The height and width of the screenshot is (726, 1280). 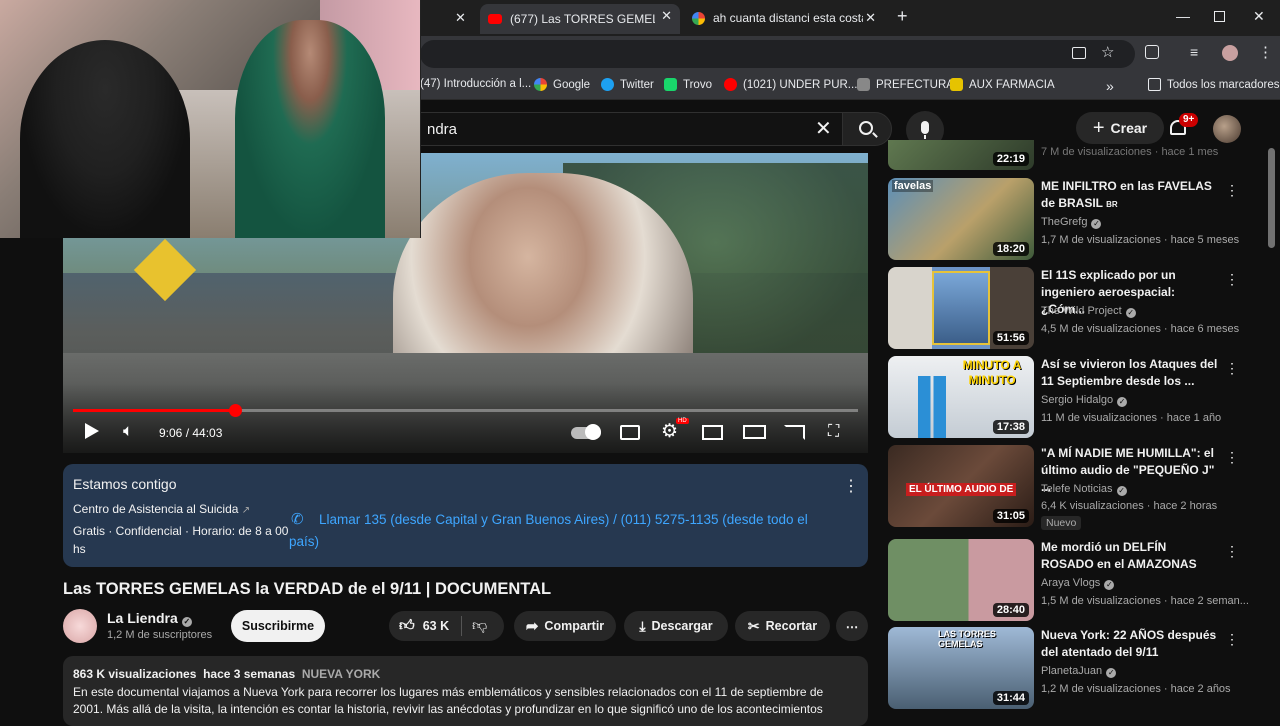 What do you see at coordinates (823, 128) in the screenshot?
I see `clear-search-icon: ✕` at bounding box center [823, 128].